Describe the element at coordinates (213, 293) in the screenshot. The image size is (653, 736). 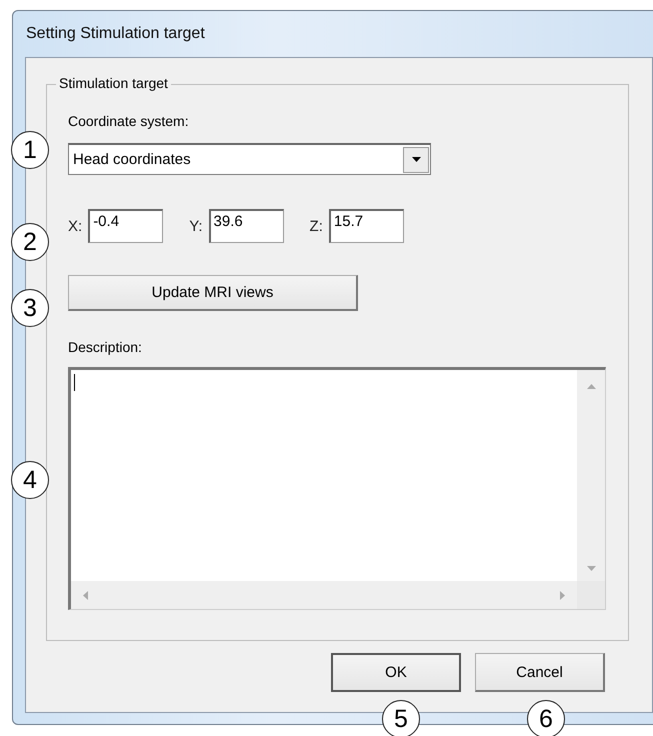
I see `update-button: Update MRI views` at that location.